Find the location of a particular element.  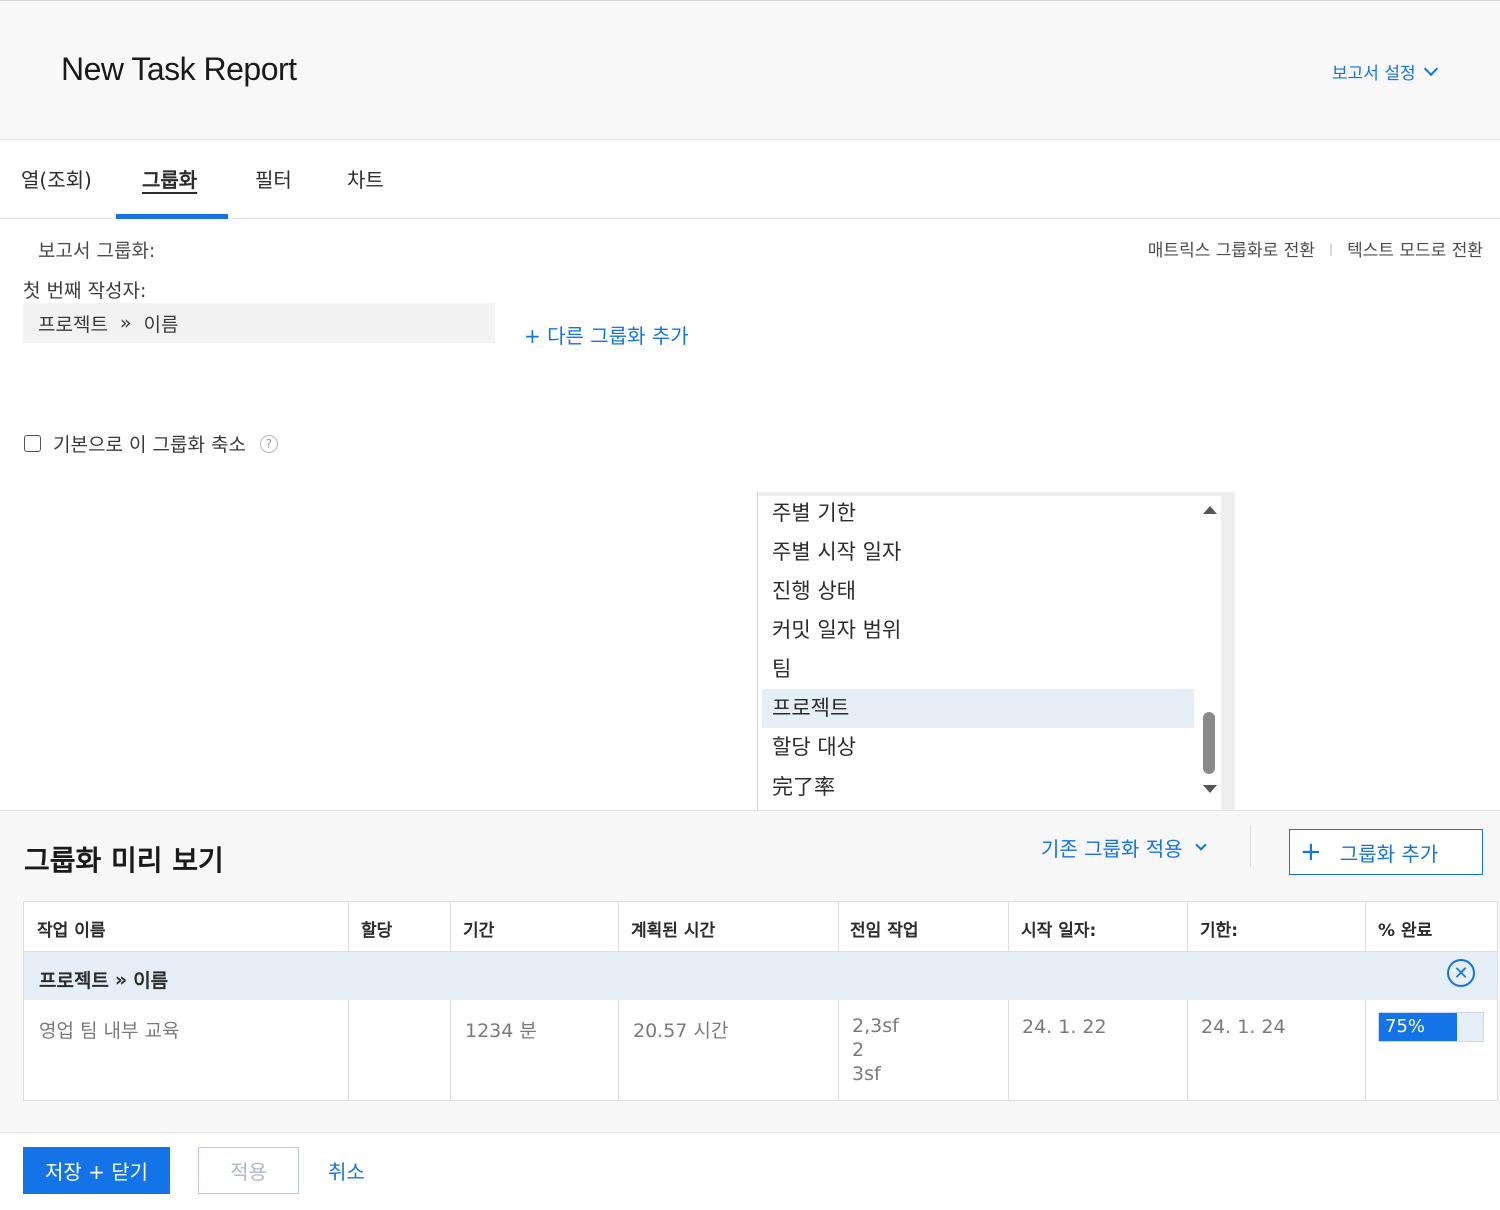

dropdown-option-selected: 프로젝트 is located at coordinates (978, 708).